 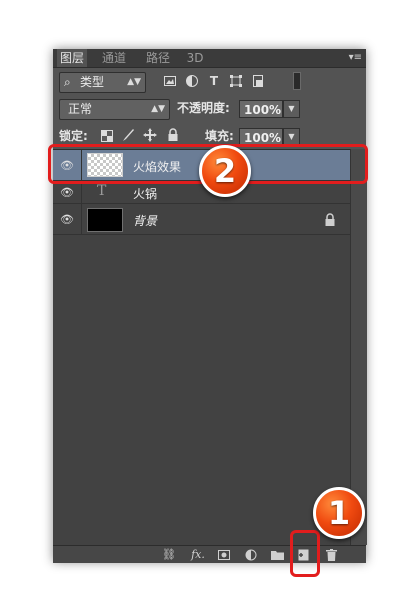 I want to click on layer-row-hotpot-text: 👁 T 火锅, so click(x=201, y=192).